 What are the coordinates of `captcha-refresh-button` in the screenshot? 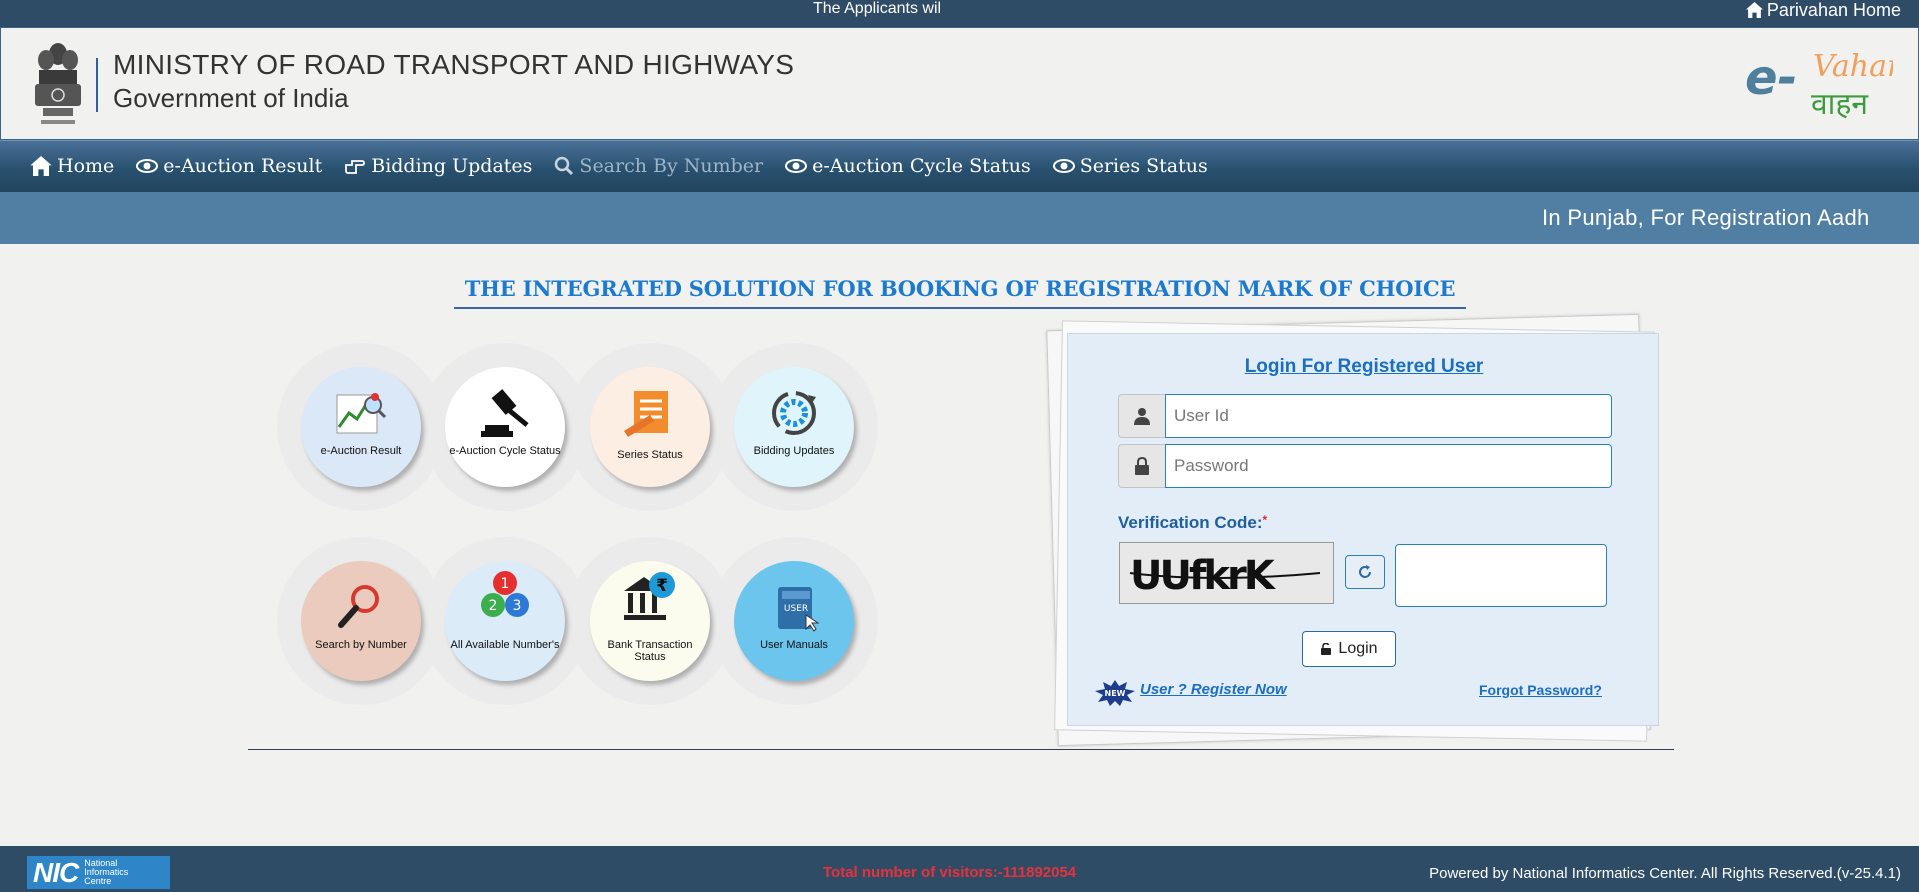 It's located at (1365, 572).